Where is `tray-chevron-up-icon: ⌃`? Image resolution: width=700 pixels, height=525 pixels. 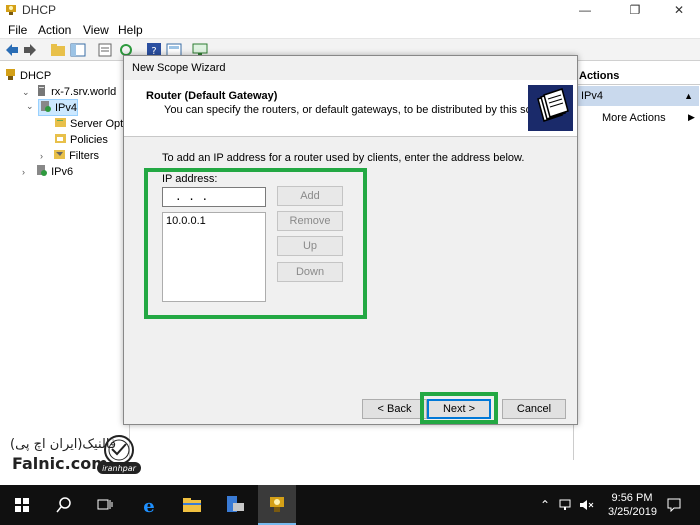 tray-chevron-up-icon: ⌃ is located at coordinates (545, 505).